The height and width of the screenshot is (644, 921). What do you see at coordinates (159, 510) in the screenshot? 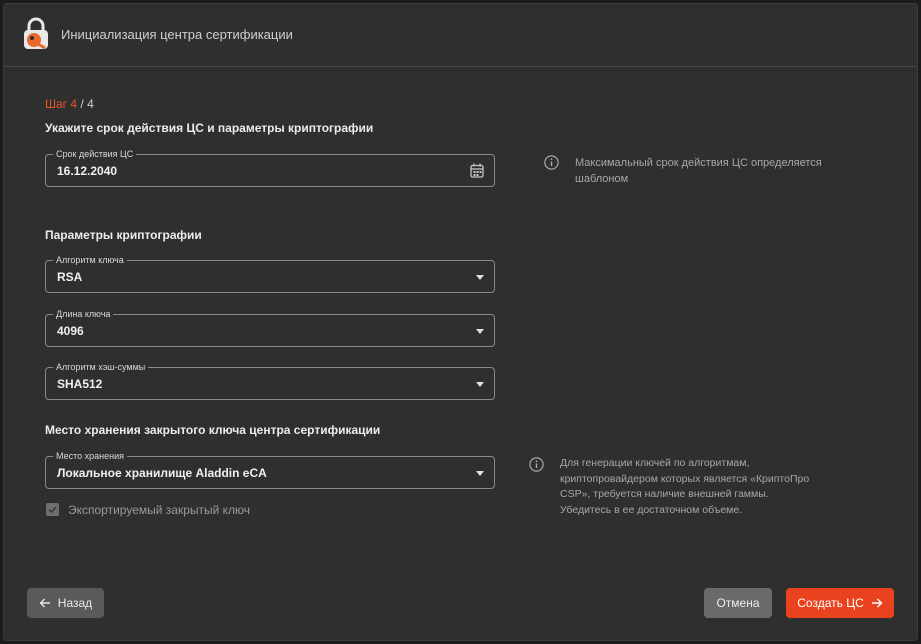
I see `exportable-key-label: Экспортируемый закрытый ключ` at bounding box center [159, 510].